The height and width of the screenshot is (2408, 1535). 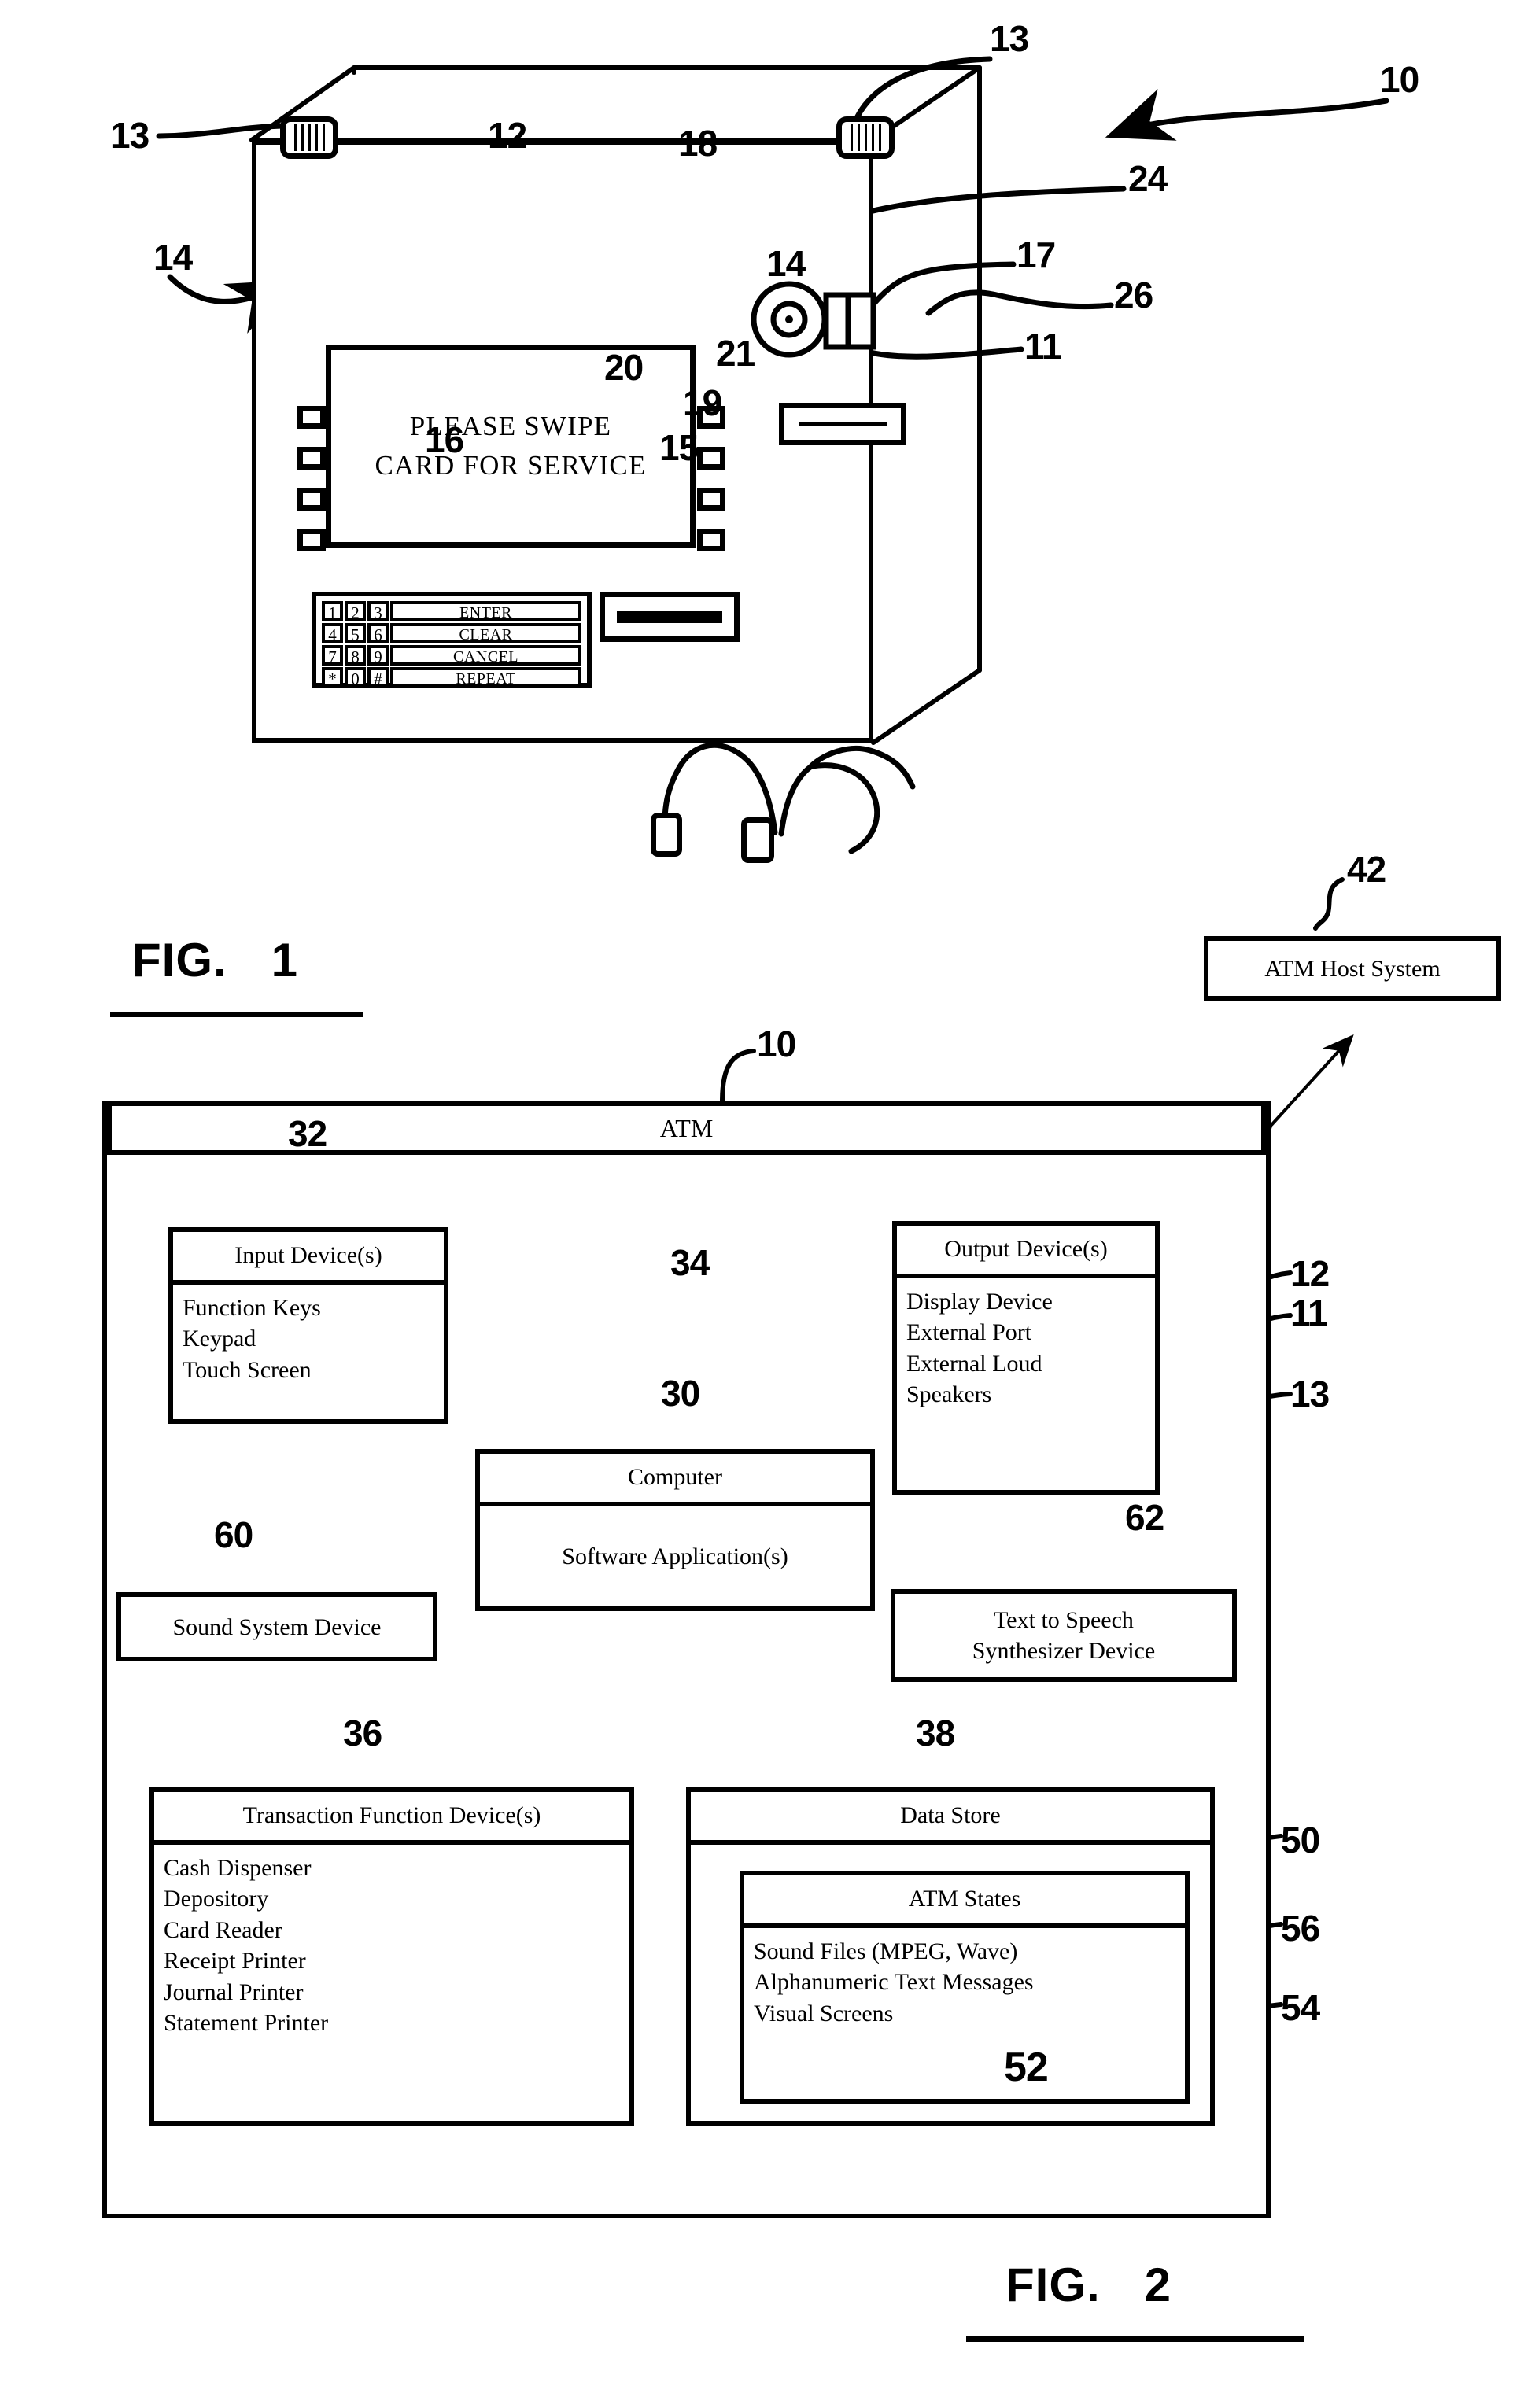 I want to click on ref-numeral-18: 18, so click(x=698, y=143).